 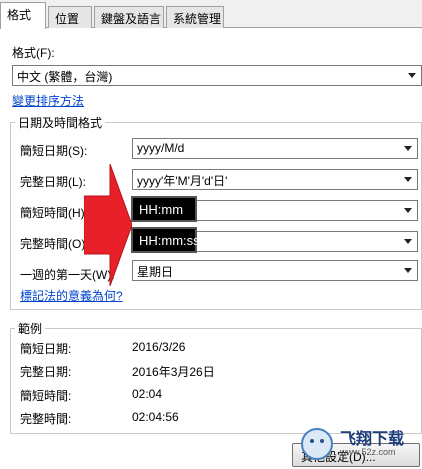 I want to click on example-label: 完整時間:, so click(x=46, y=419).